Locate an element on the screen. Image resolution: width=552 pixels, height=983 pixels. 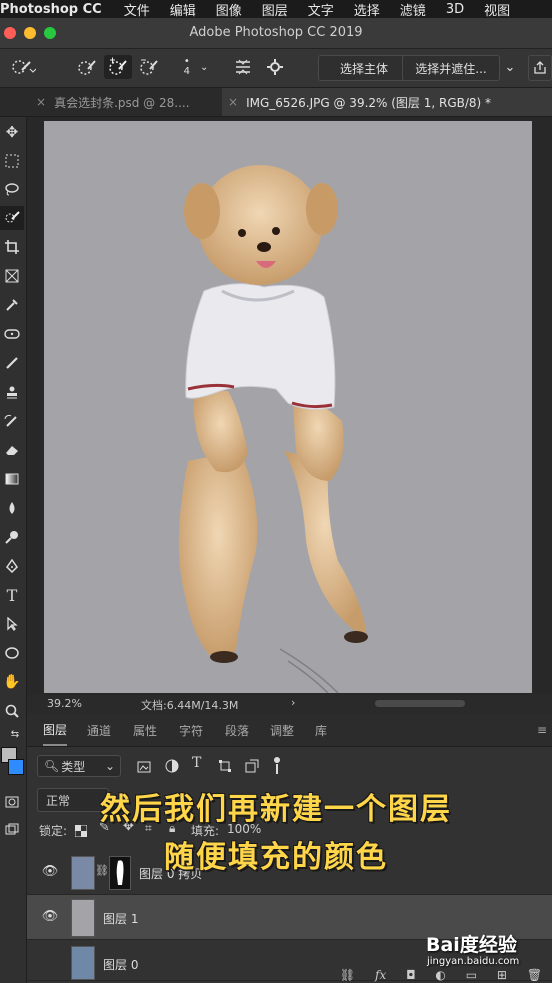
menu-edit: 编辑 is located at coordinates (183, 9).